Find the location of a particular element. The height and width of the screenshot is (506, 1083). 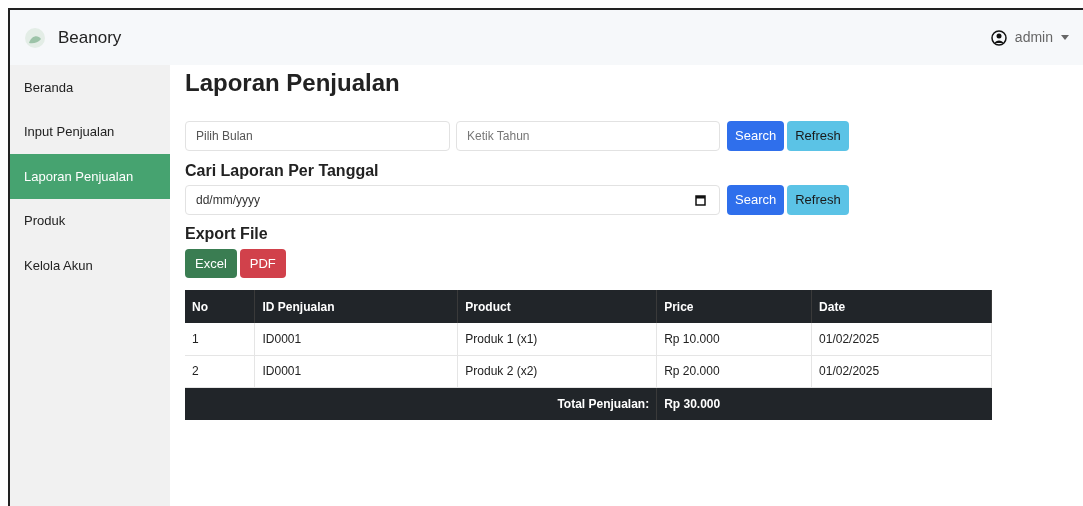

date-field: dd/mm/yyyy is located at coordinates (452, 200).